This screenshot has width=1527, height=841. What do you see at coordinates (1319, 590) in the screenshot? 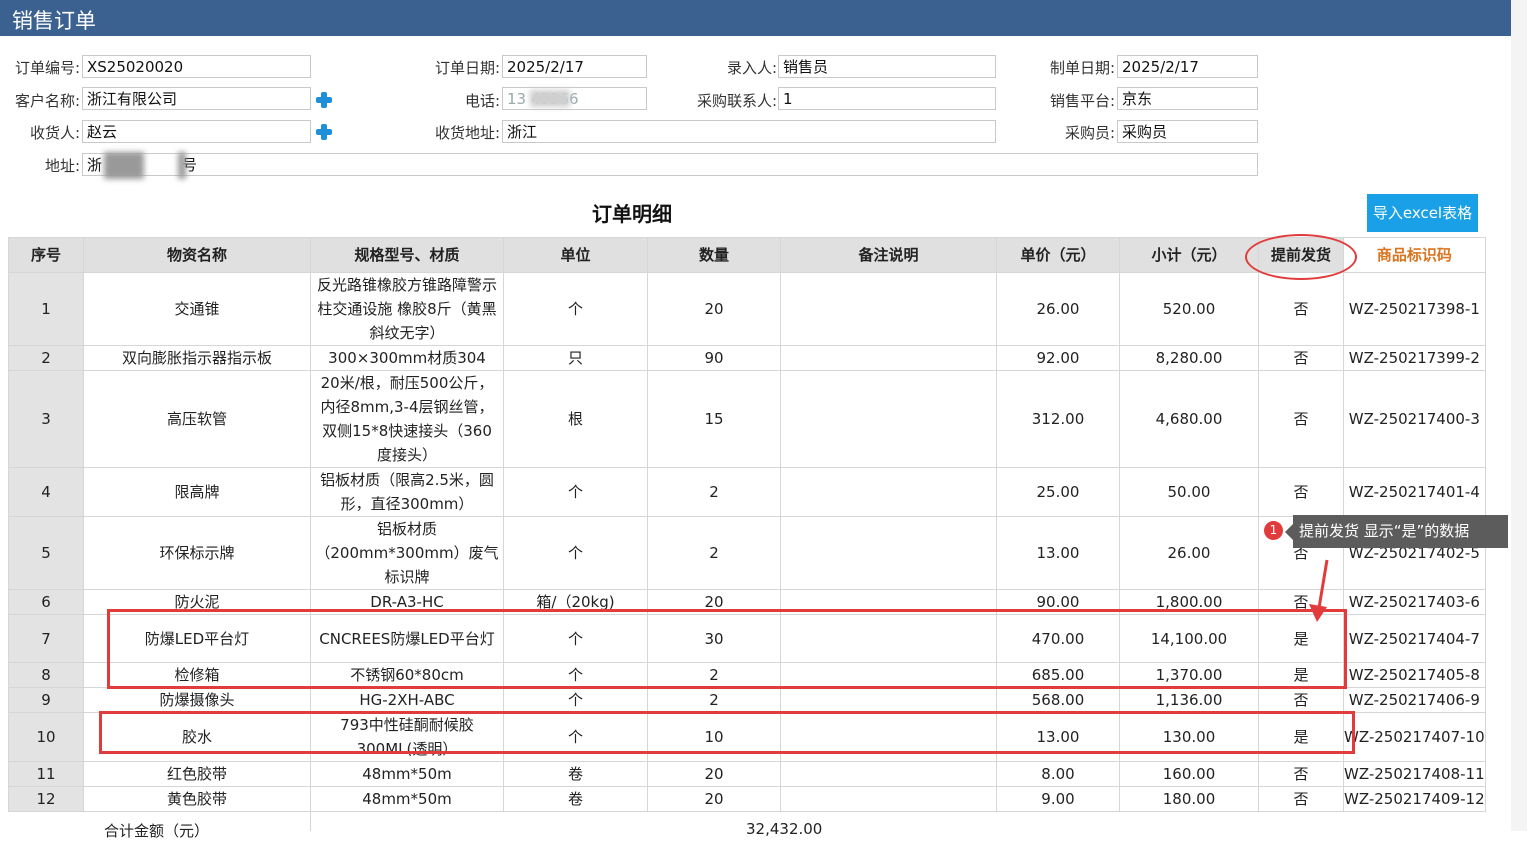
I see `annotation-arrow-icon` at bounding box center [1319, 590].